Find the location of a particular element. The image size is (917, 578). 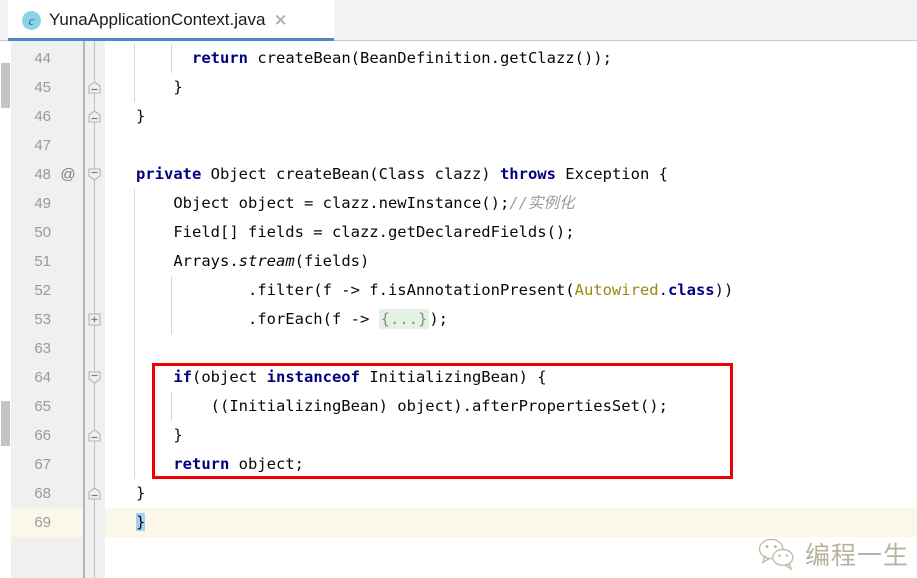

close-icon: ✕ is located at coordinates (280, 20).